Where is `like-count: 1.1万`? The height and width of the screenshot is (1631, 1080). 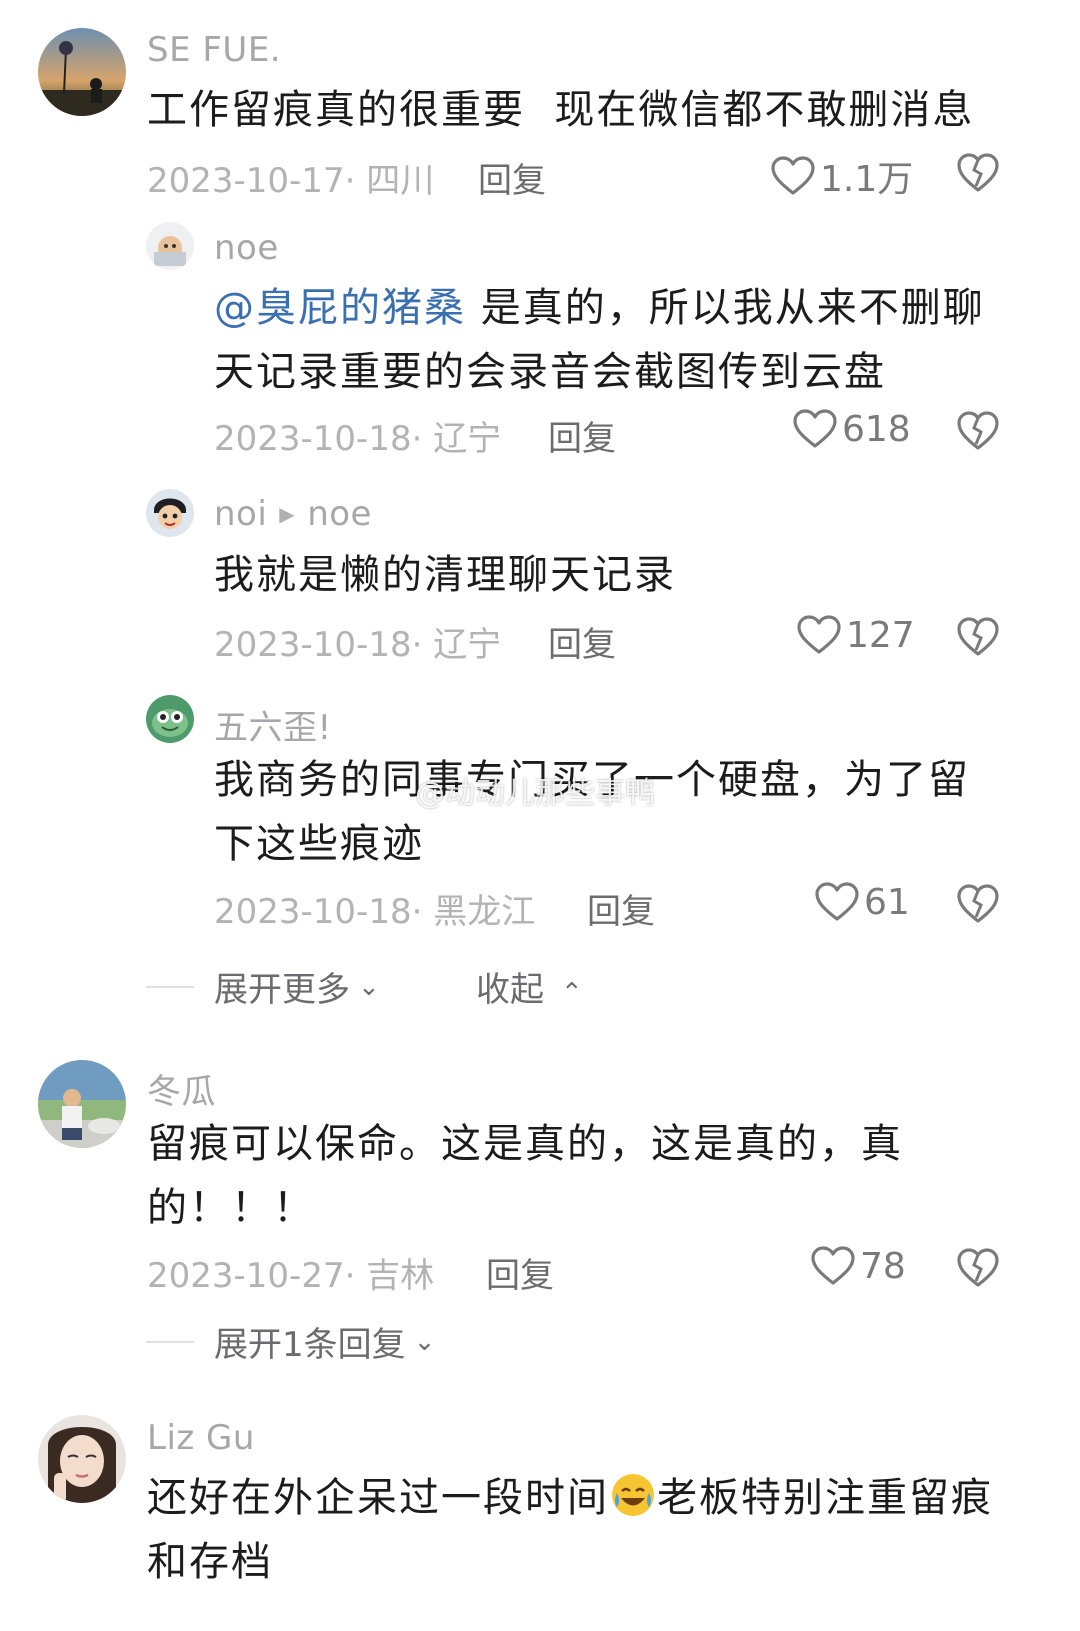
like-count: 1.1万 is located at coordinates (867, 179).